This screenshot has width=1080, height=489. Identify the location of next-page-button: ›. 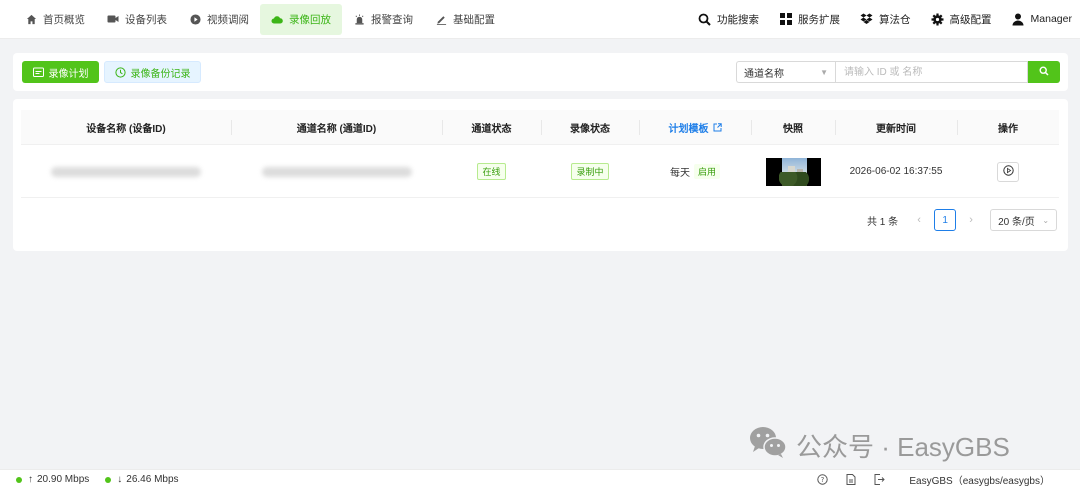
(971, 220).